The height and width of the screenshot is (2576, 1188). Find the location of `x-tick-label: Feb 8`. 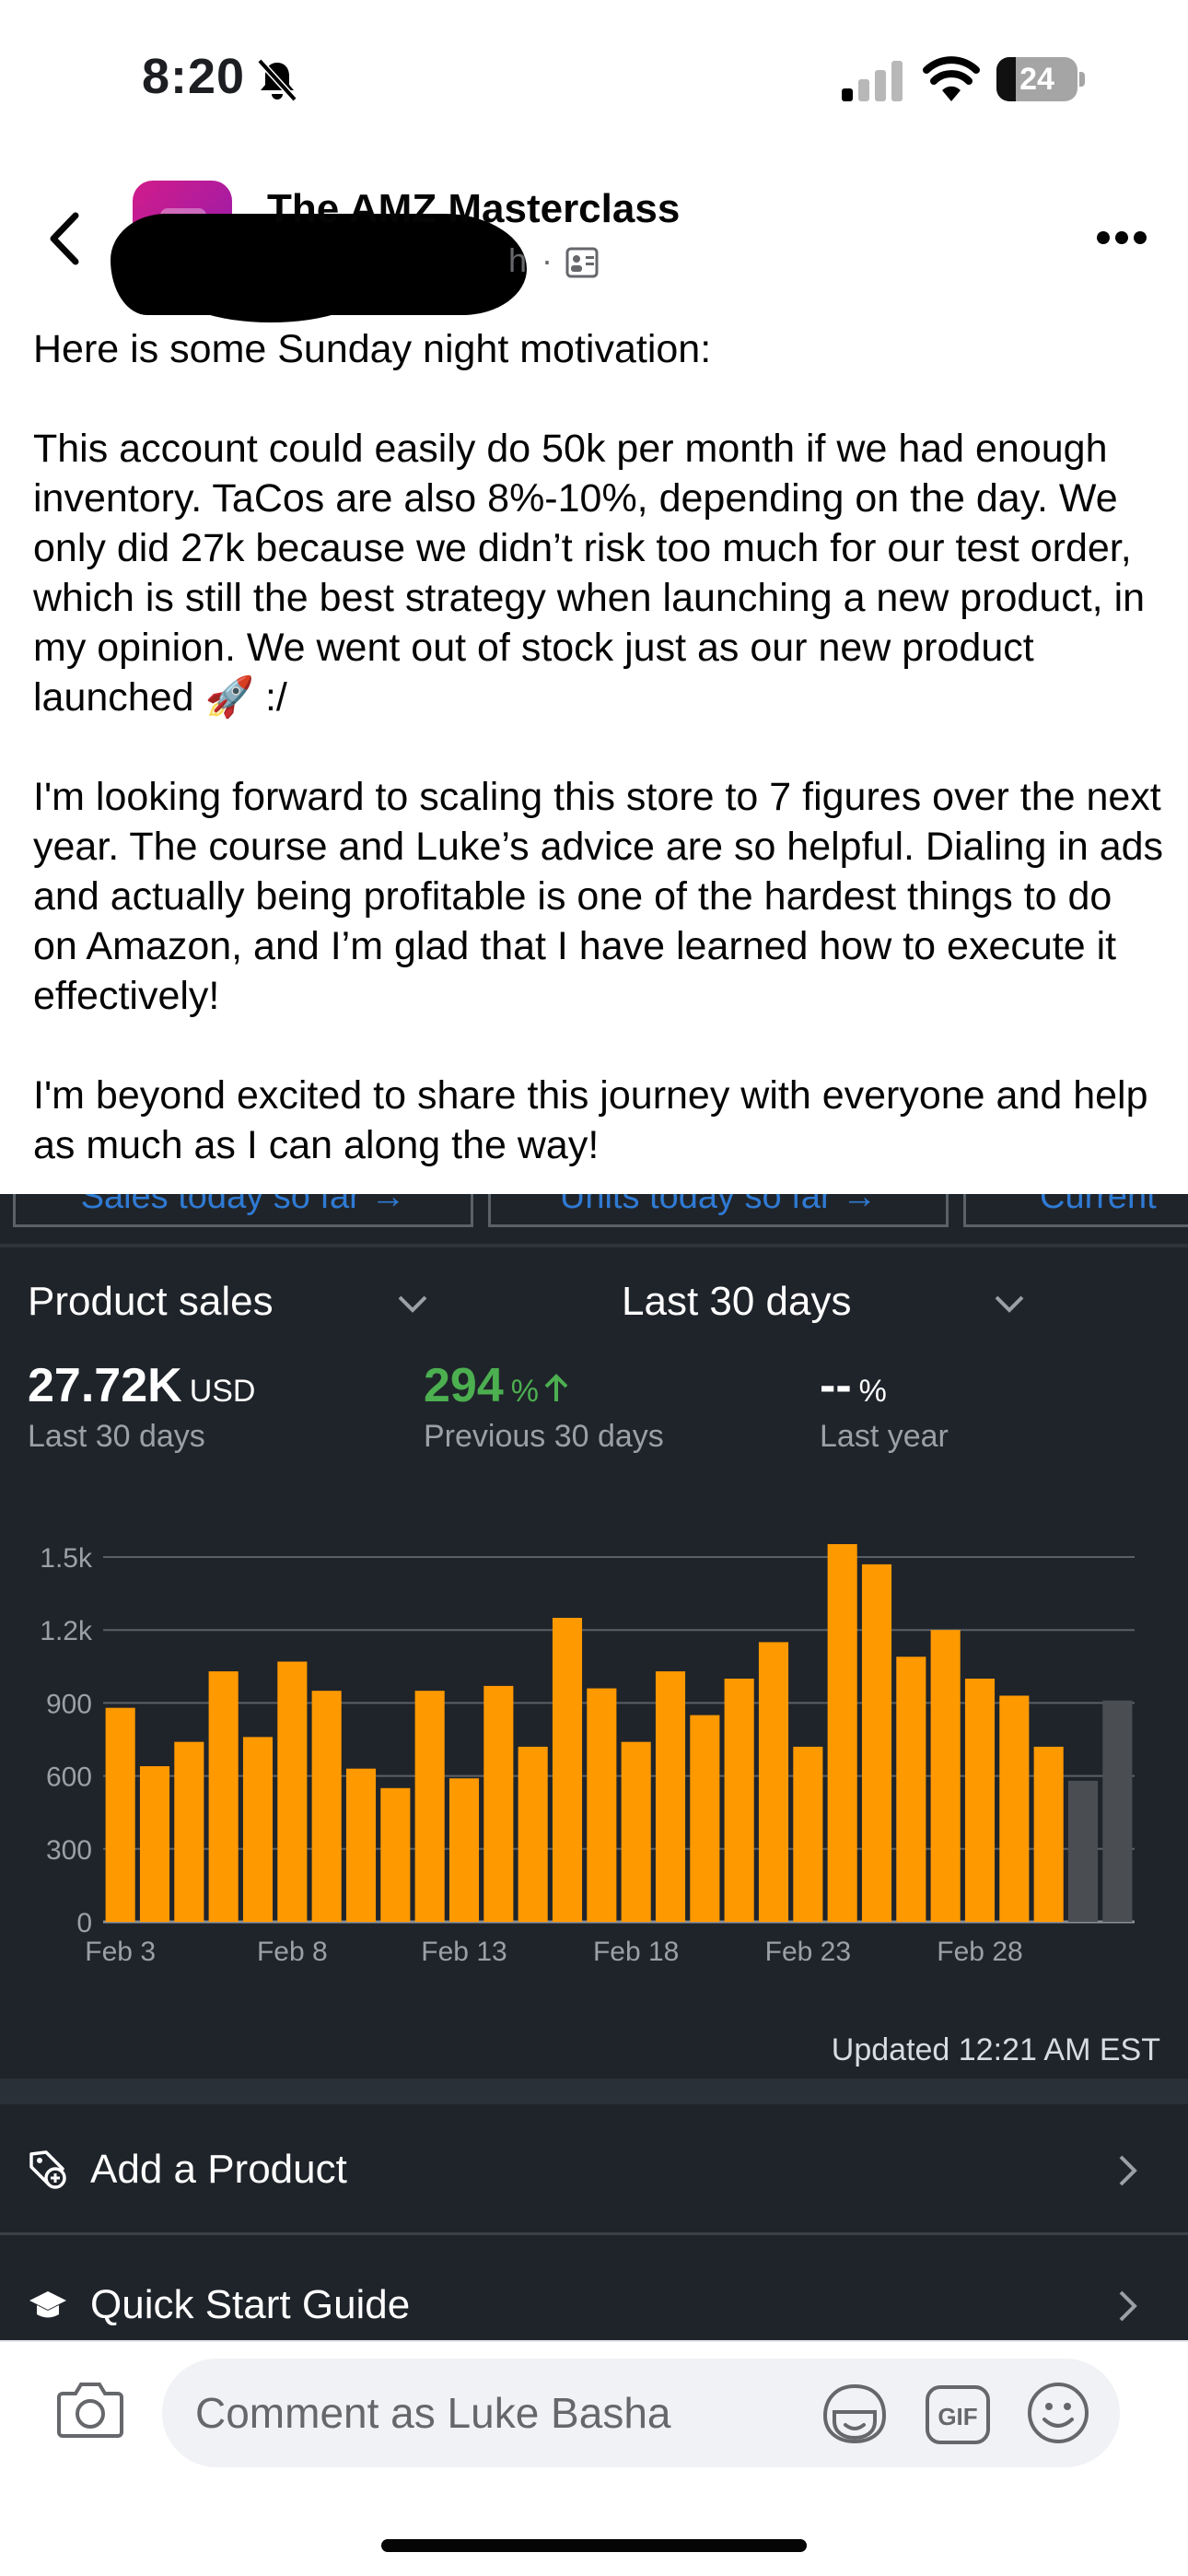

x-tick-label: Feb 8 is located at coordinates (292, 1952).